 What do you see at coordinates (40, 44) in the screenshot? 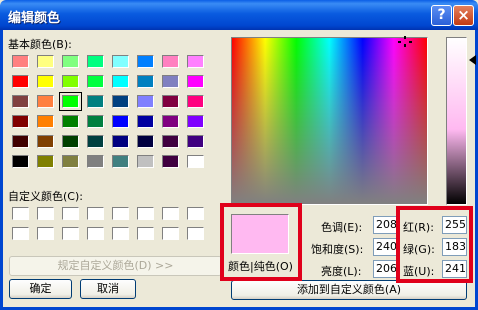
I see `basic-colors-label: 基本颜色(B):` at bounding box center [40, 44].